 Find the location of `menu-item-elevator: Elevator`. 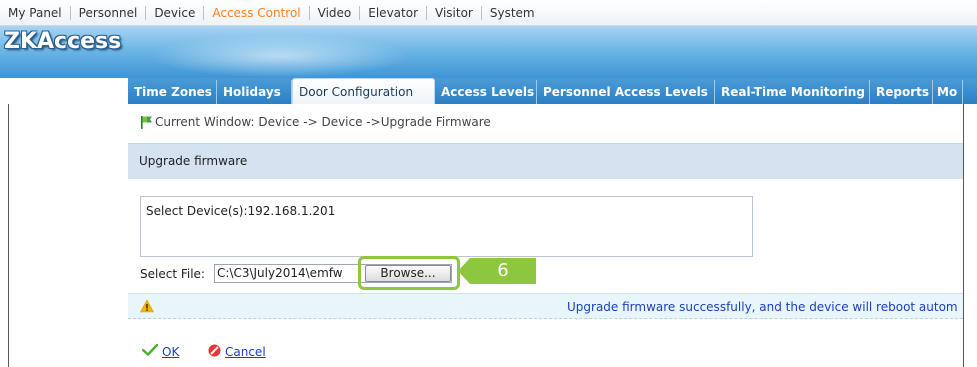

menu-item-elevator: Elevator is located at coordinates (393, 13).